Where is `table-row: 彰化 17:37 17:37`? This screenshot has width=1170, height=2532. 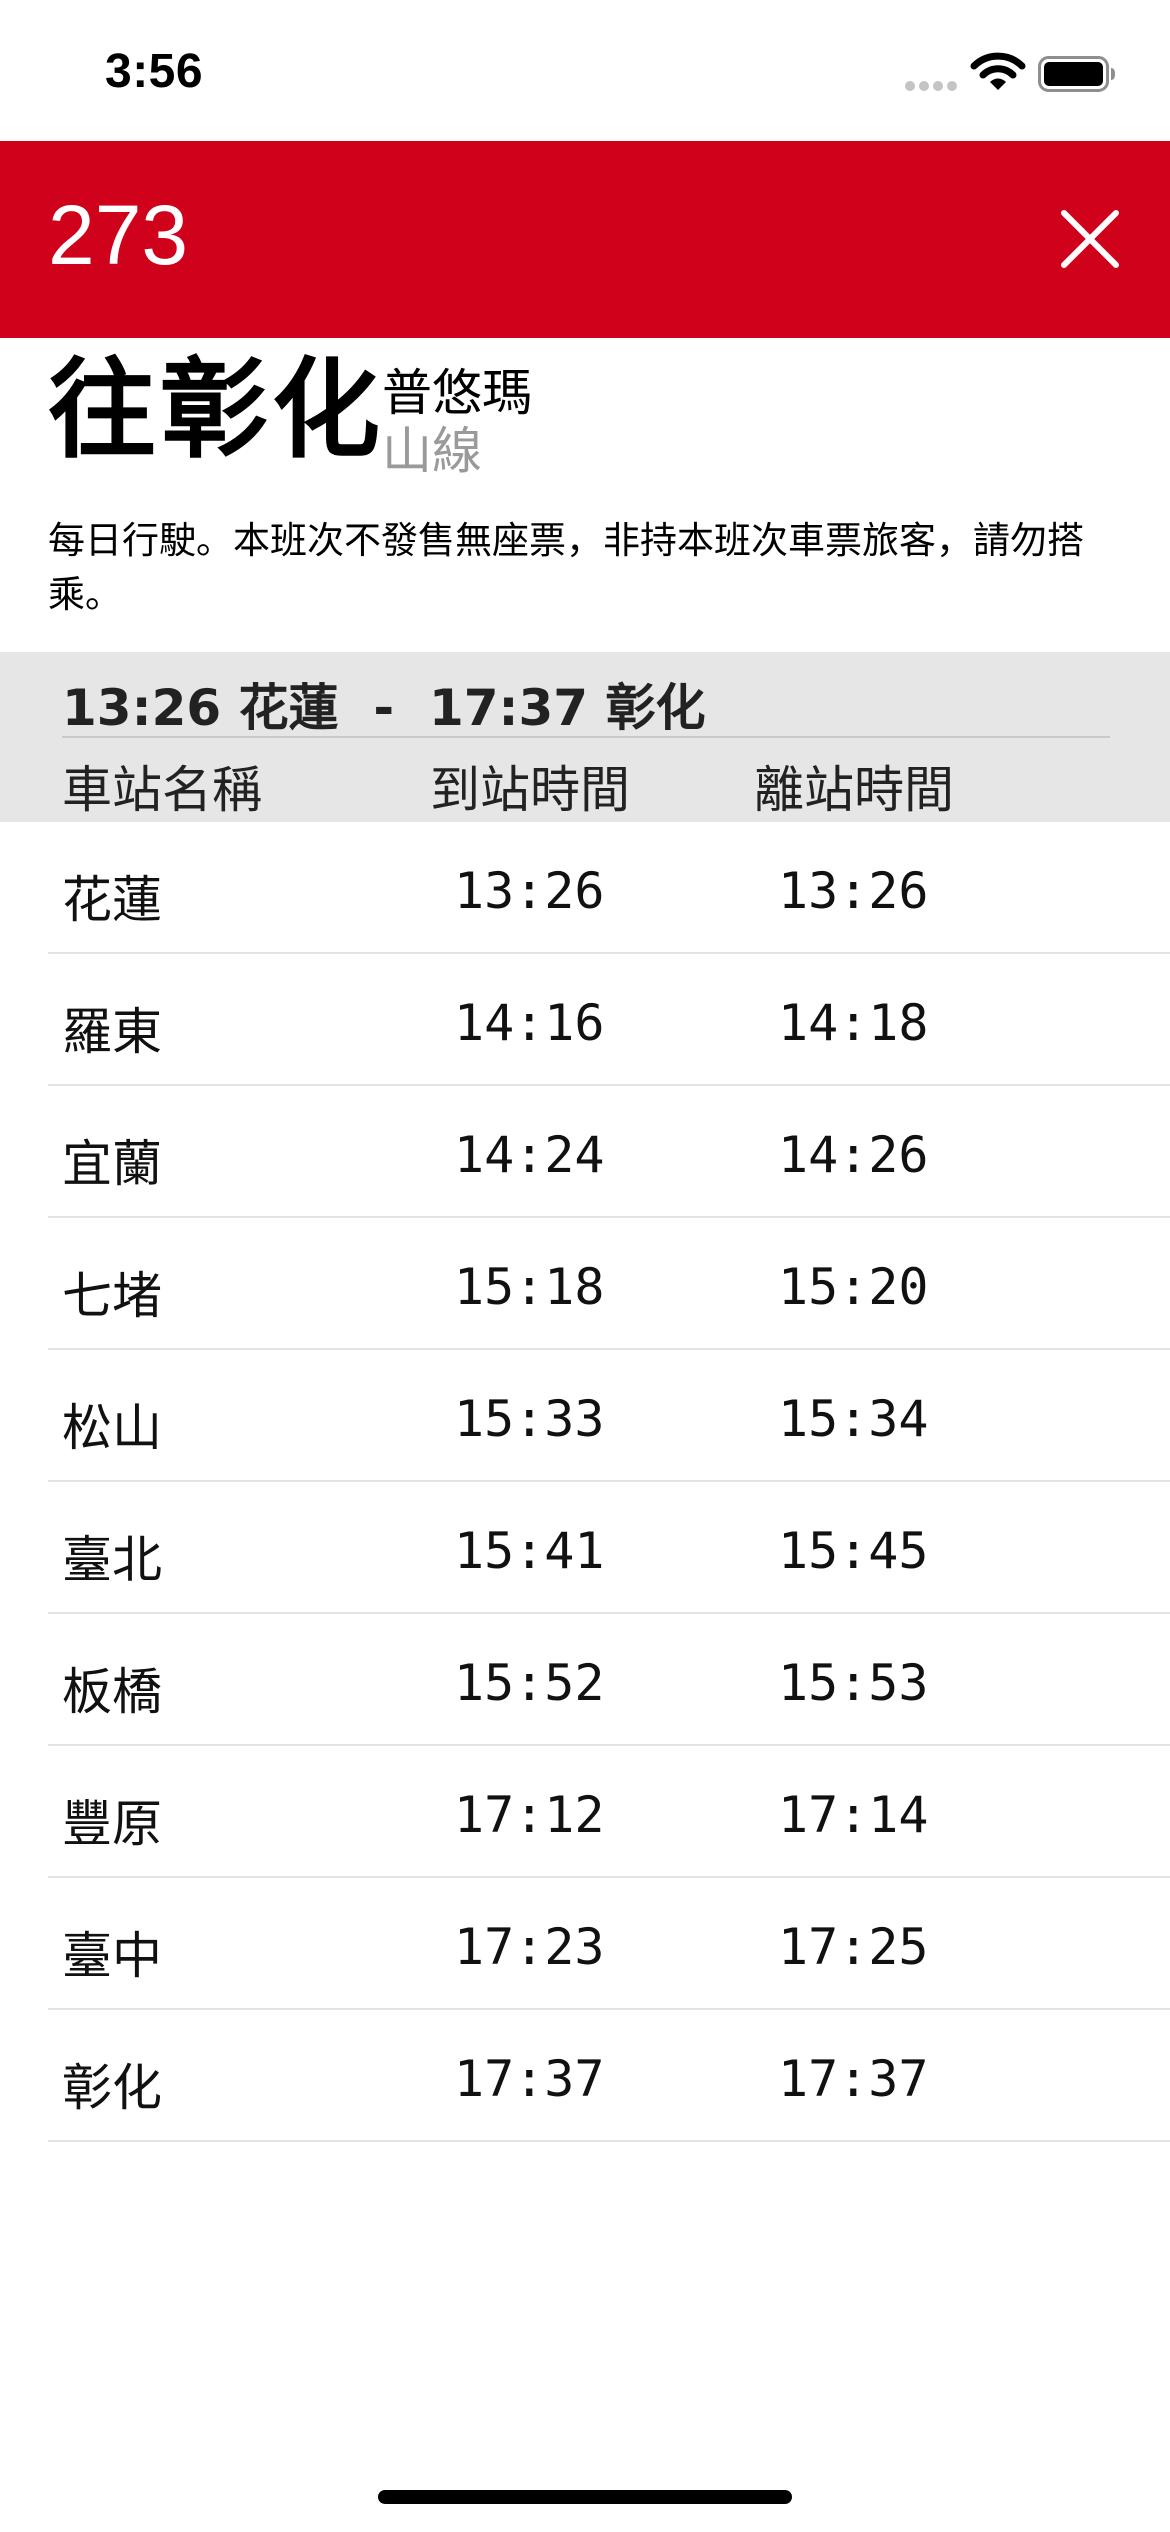 table-row: 彰化 17:37 17:37 is located at coordinates (585, 2076).